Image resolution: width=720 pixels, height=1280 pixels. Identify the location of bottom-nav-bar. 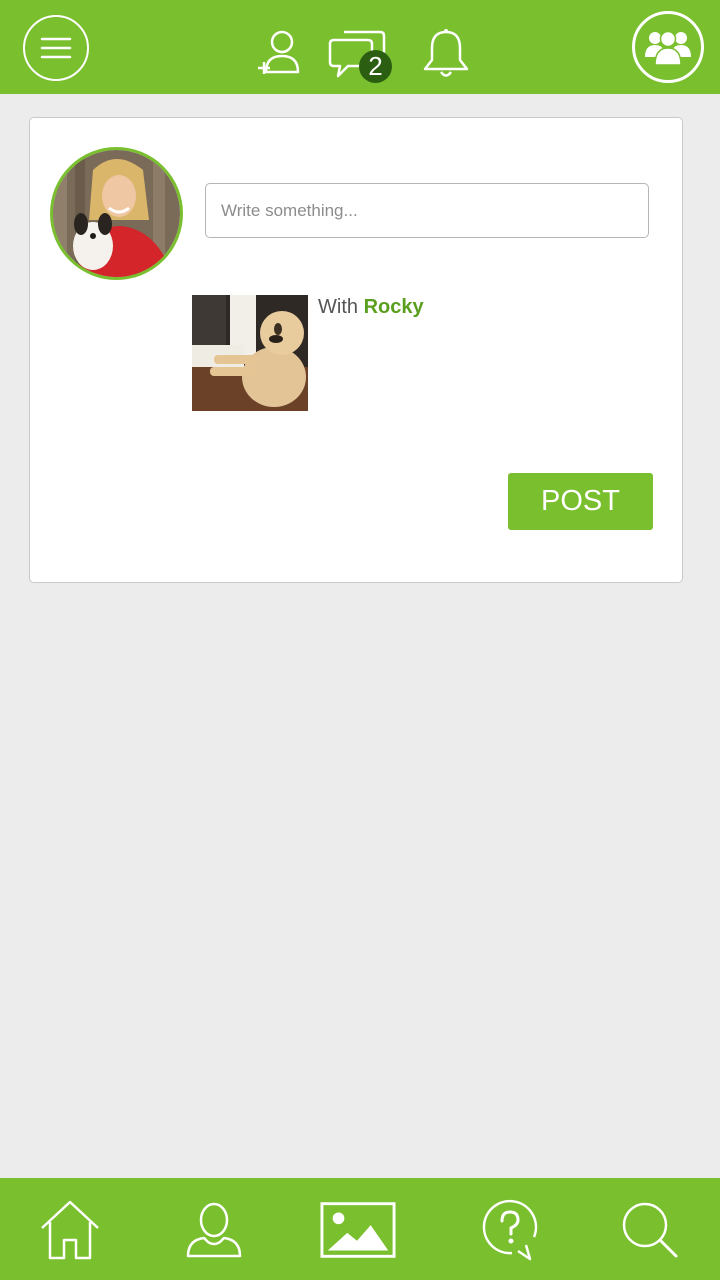
(360, 1229).